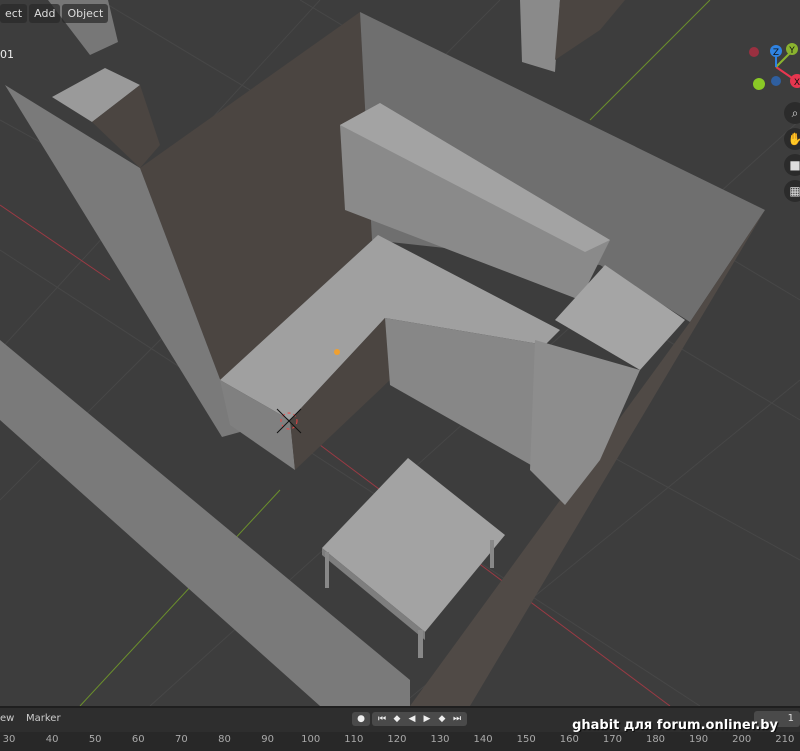 The height and width of the screenshot is (751, 800). Describe the element at coordinates (442, 719) in the screenshot. I see `next-keyframe-icon: ◆` at that location.